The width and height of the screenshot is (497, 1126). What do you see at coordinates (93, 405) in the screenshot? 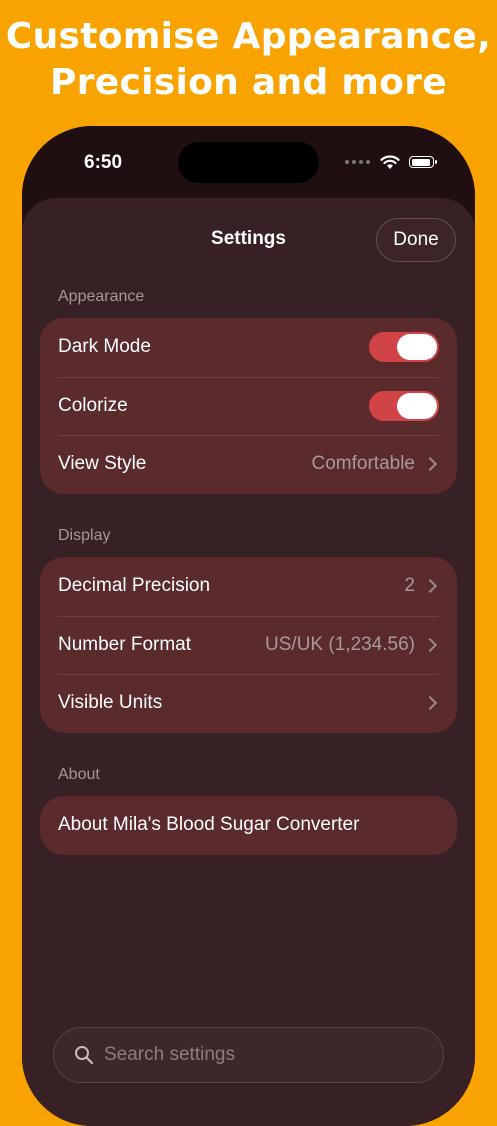
I see `colorize-label: Colorize` at bounding box center [93, 405].